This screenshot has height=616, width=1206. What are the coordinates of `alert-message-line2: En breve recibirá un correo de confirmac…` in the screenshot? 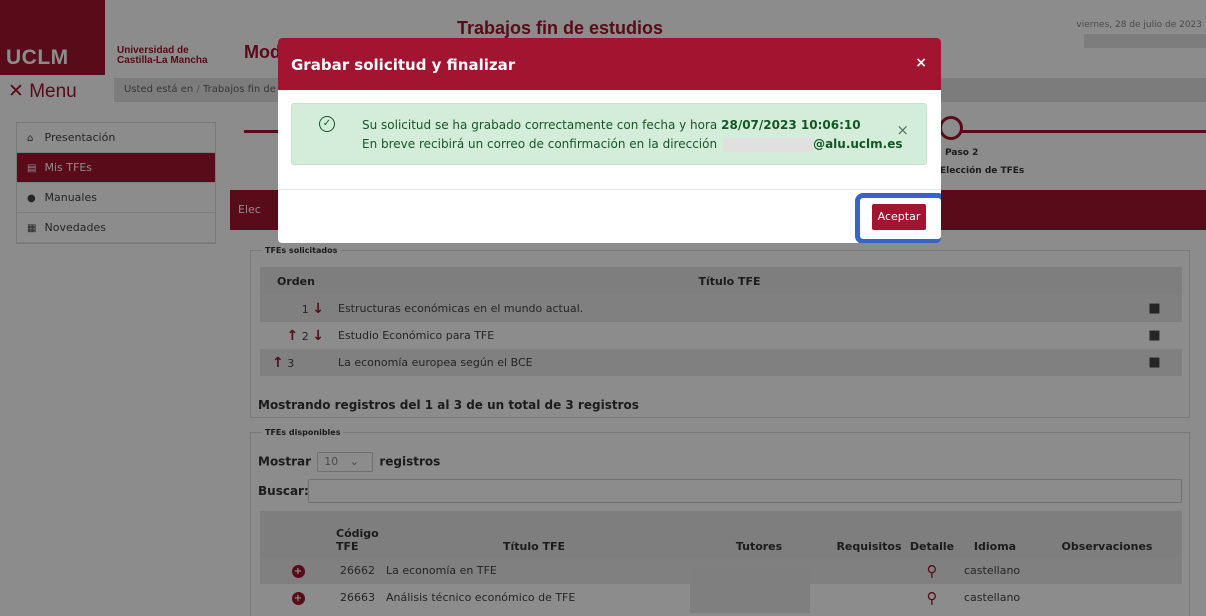 It's located at (632, 144).